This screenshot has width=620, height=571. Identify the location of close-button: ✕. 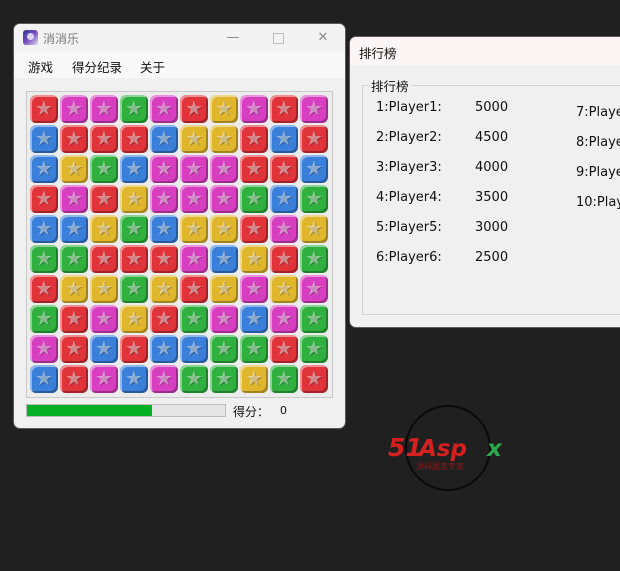
(323, 38).